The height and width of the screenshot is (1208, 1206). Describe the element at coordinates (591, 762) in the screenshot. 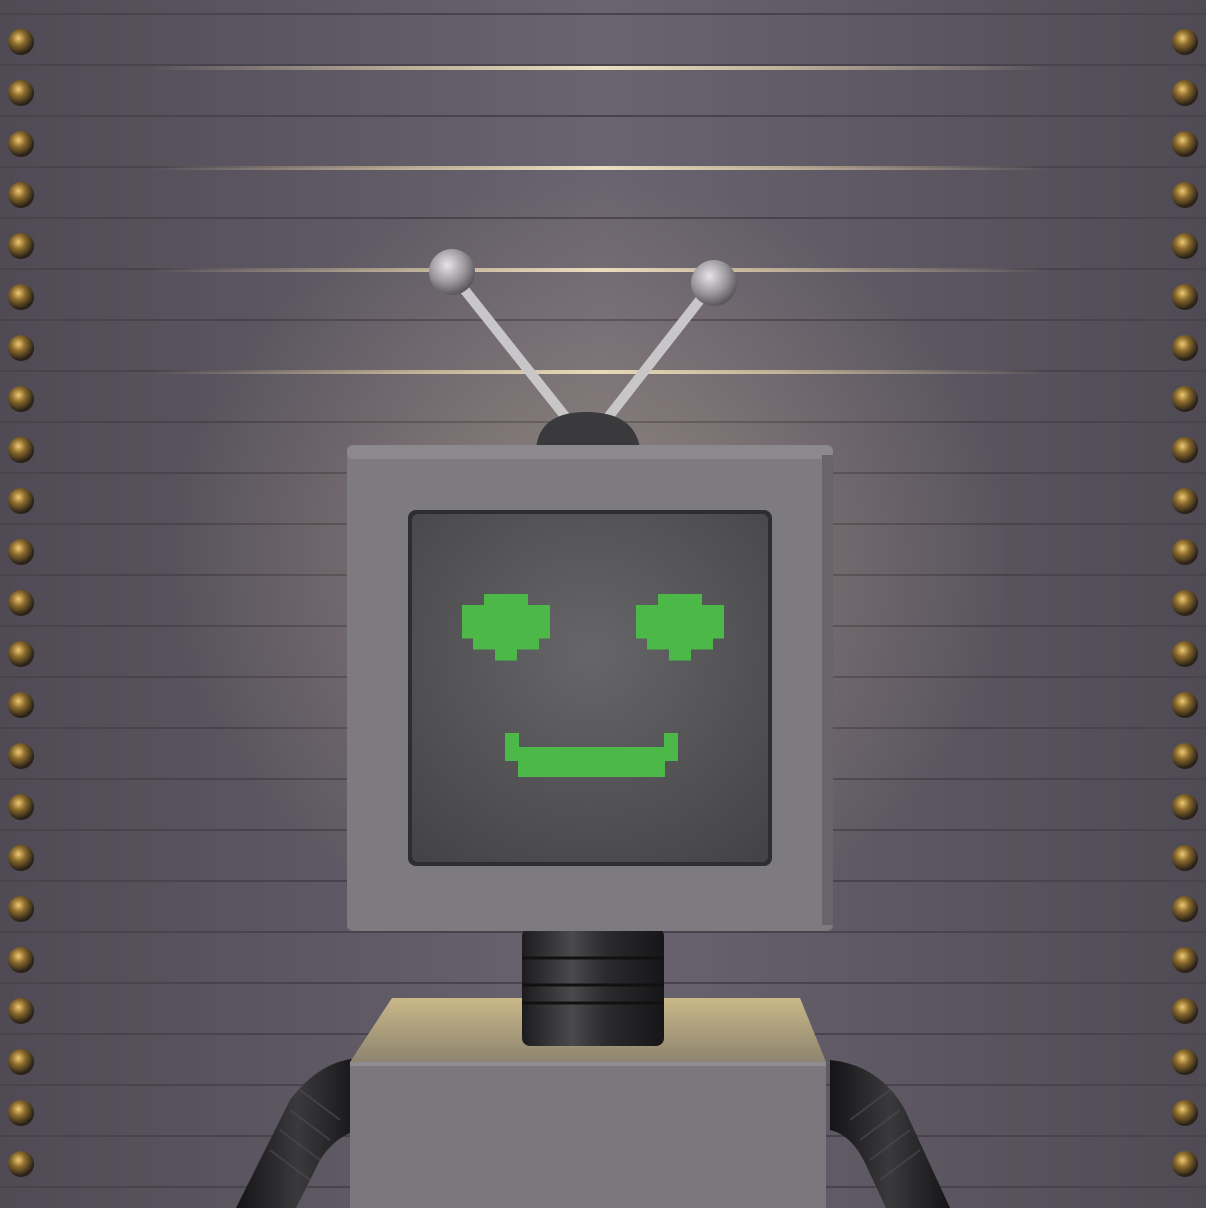

I see `mouth-bar` at that location.